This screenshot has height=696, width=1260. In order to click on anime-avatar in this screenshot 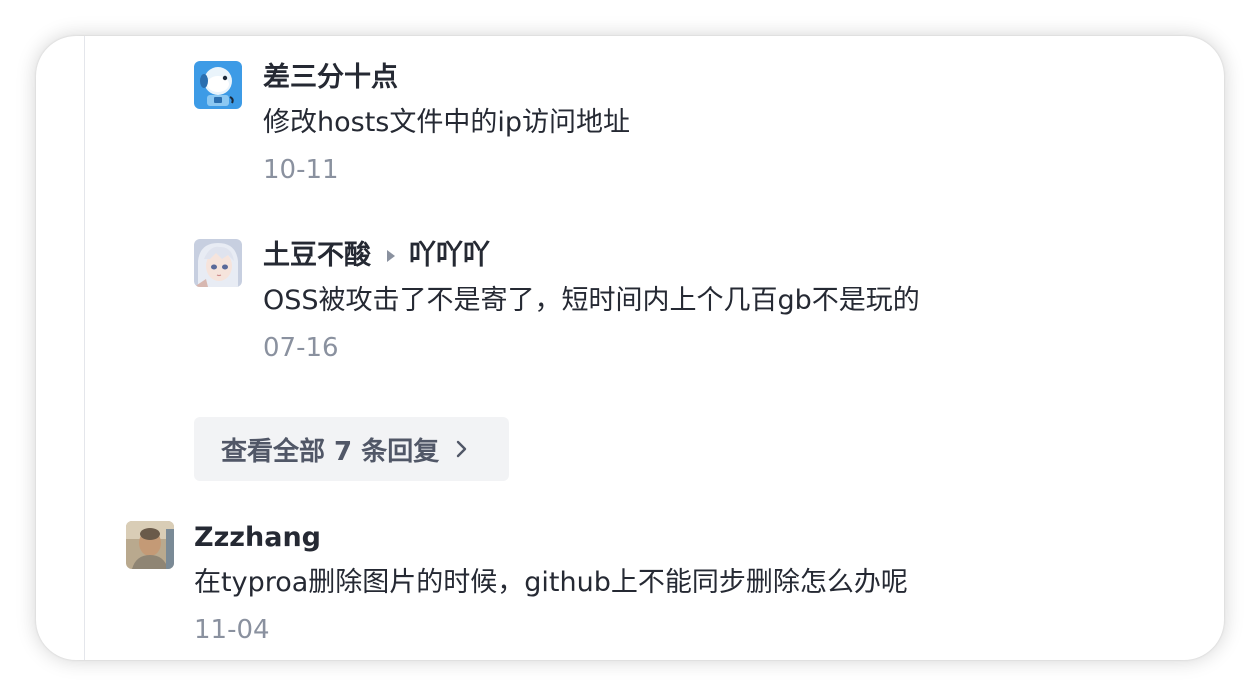, I will do `click(218, 263)`.